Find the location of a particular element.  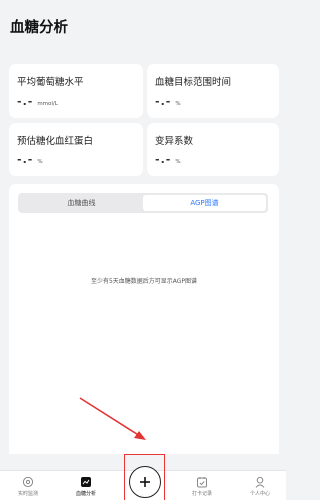

plus-icon is located at coordinates (145, 482).